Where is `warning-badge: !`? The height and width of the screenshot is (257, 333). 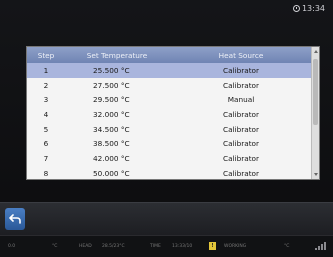
warning-badge: ! is located at coordinates (212, 246).